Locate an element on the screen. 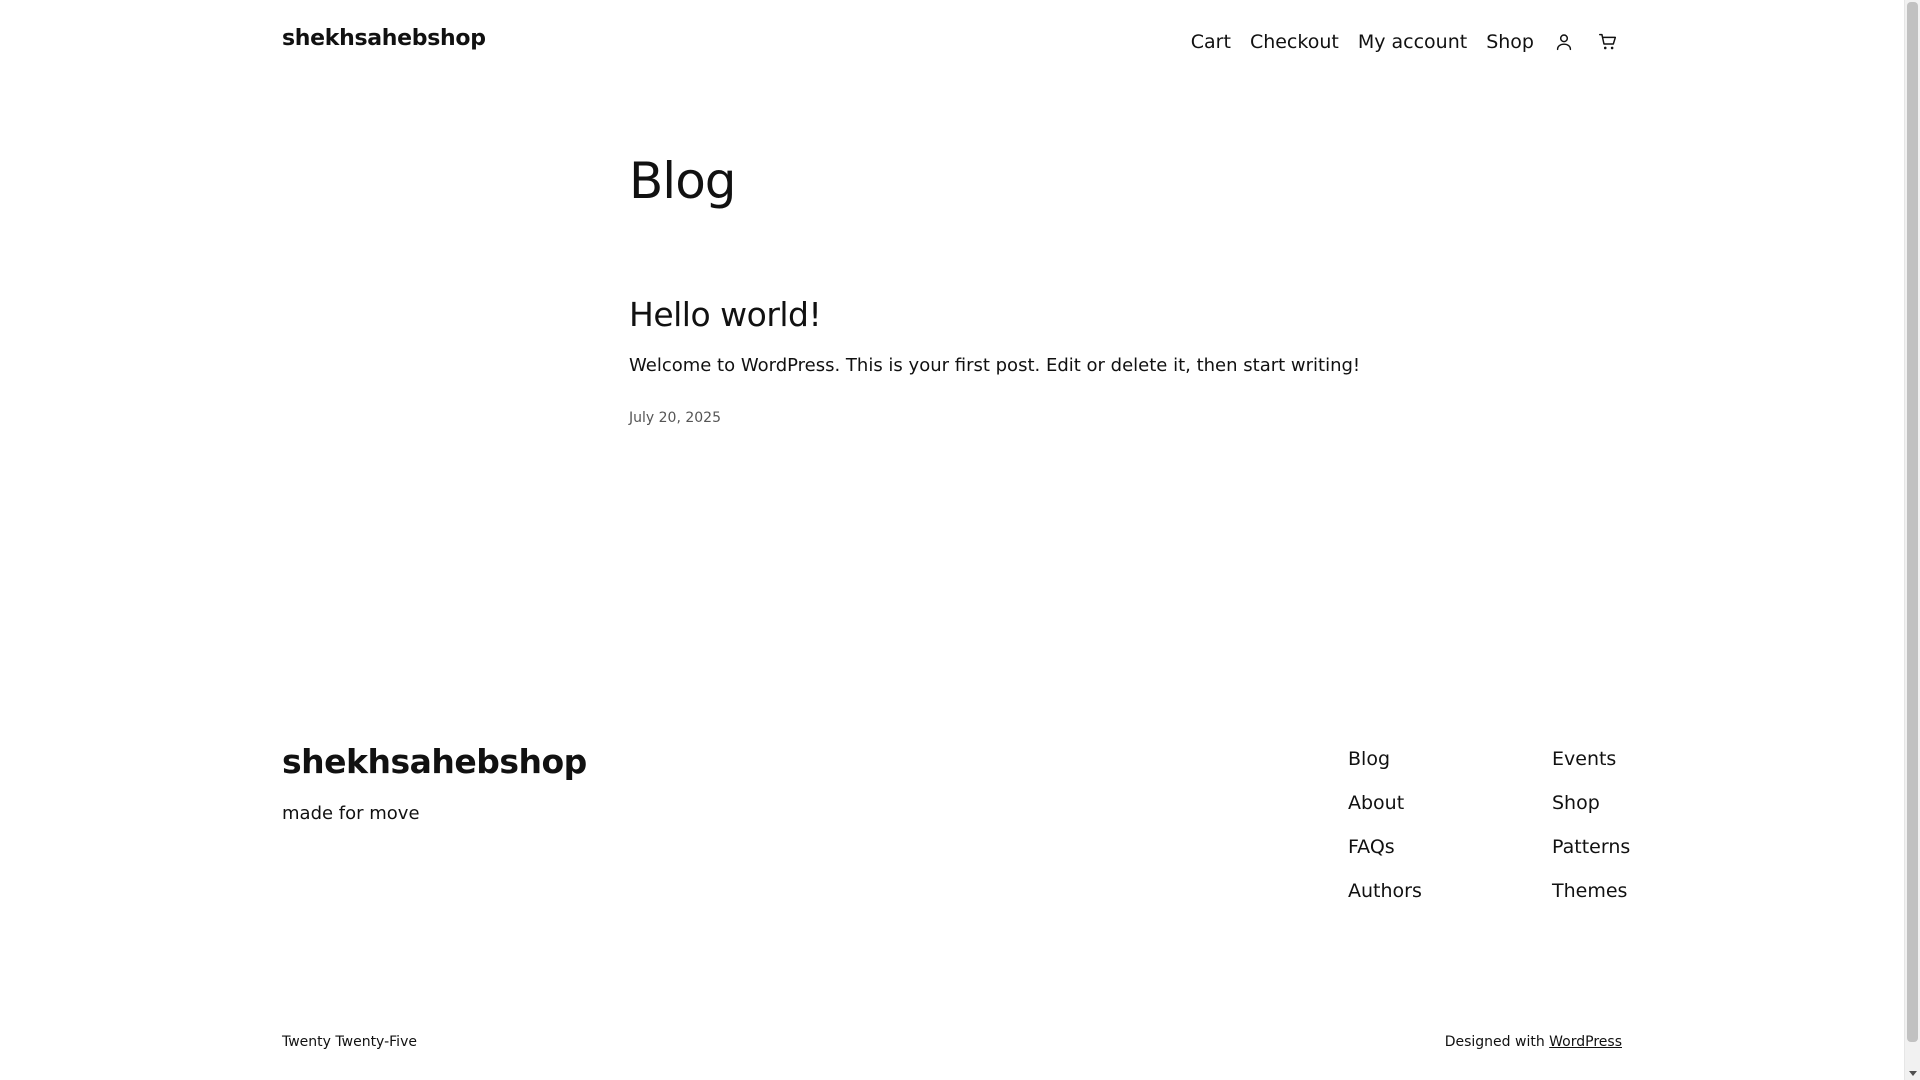 The image size is (1920, 1080). account-button is located at coordinates (1564, 42).